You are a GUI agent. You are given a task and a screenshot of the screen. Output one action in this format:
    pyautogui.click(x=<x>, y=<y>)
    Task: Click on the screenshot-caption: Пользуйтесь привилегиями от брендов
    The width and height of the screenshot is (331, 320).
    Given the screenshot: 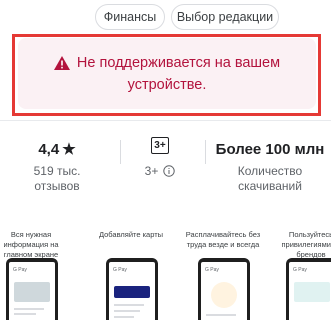 What is the action you would take?
    pyautogui.click(x=306, y=244)
    